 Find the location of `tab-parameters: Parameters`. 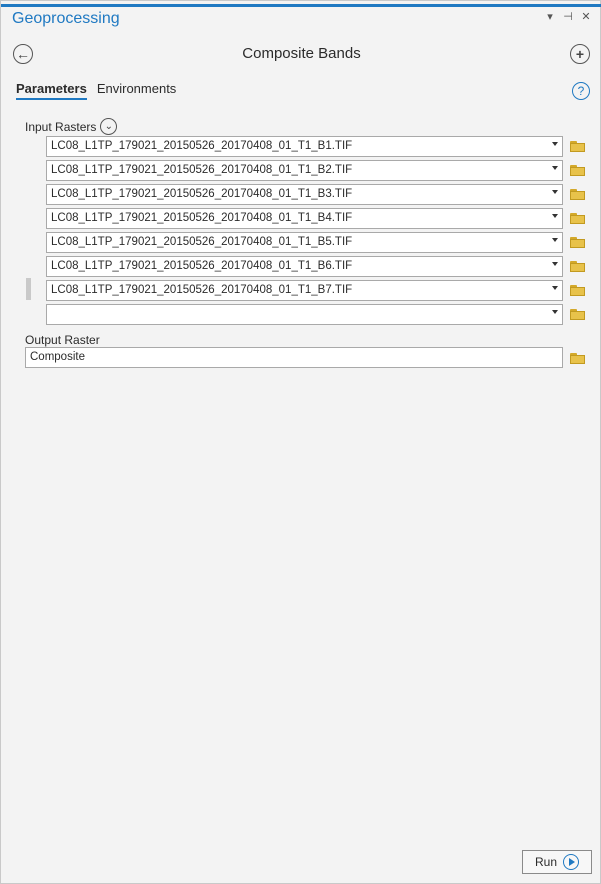

tab-parameters: Parameters is located at coordinates (51, 90).